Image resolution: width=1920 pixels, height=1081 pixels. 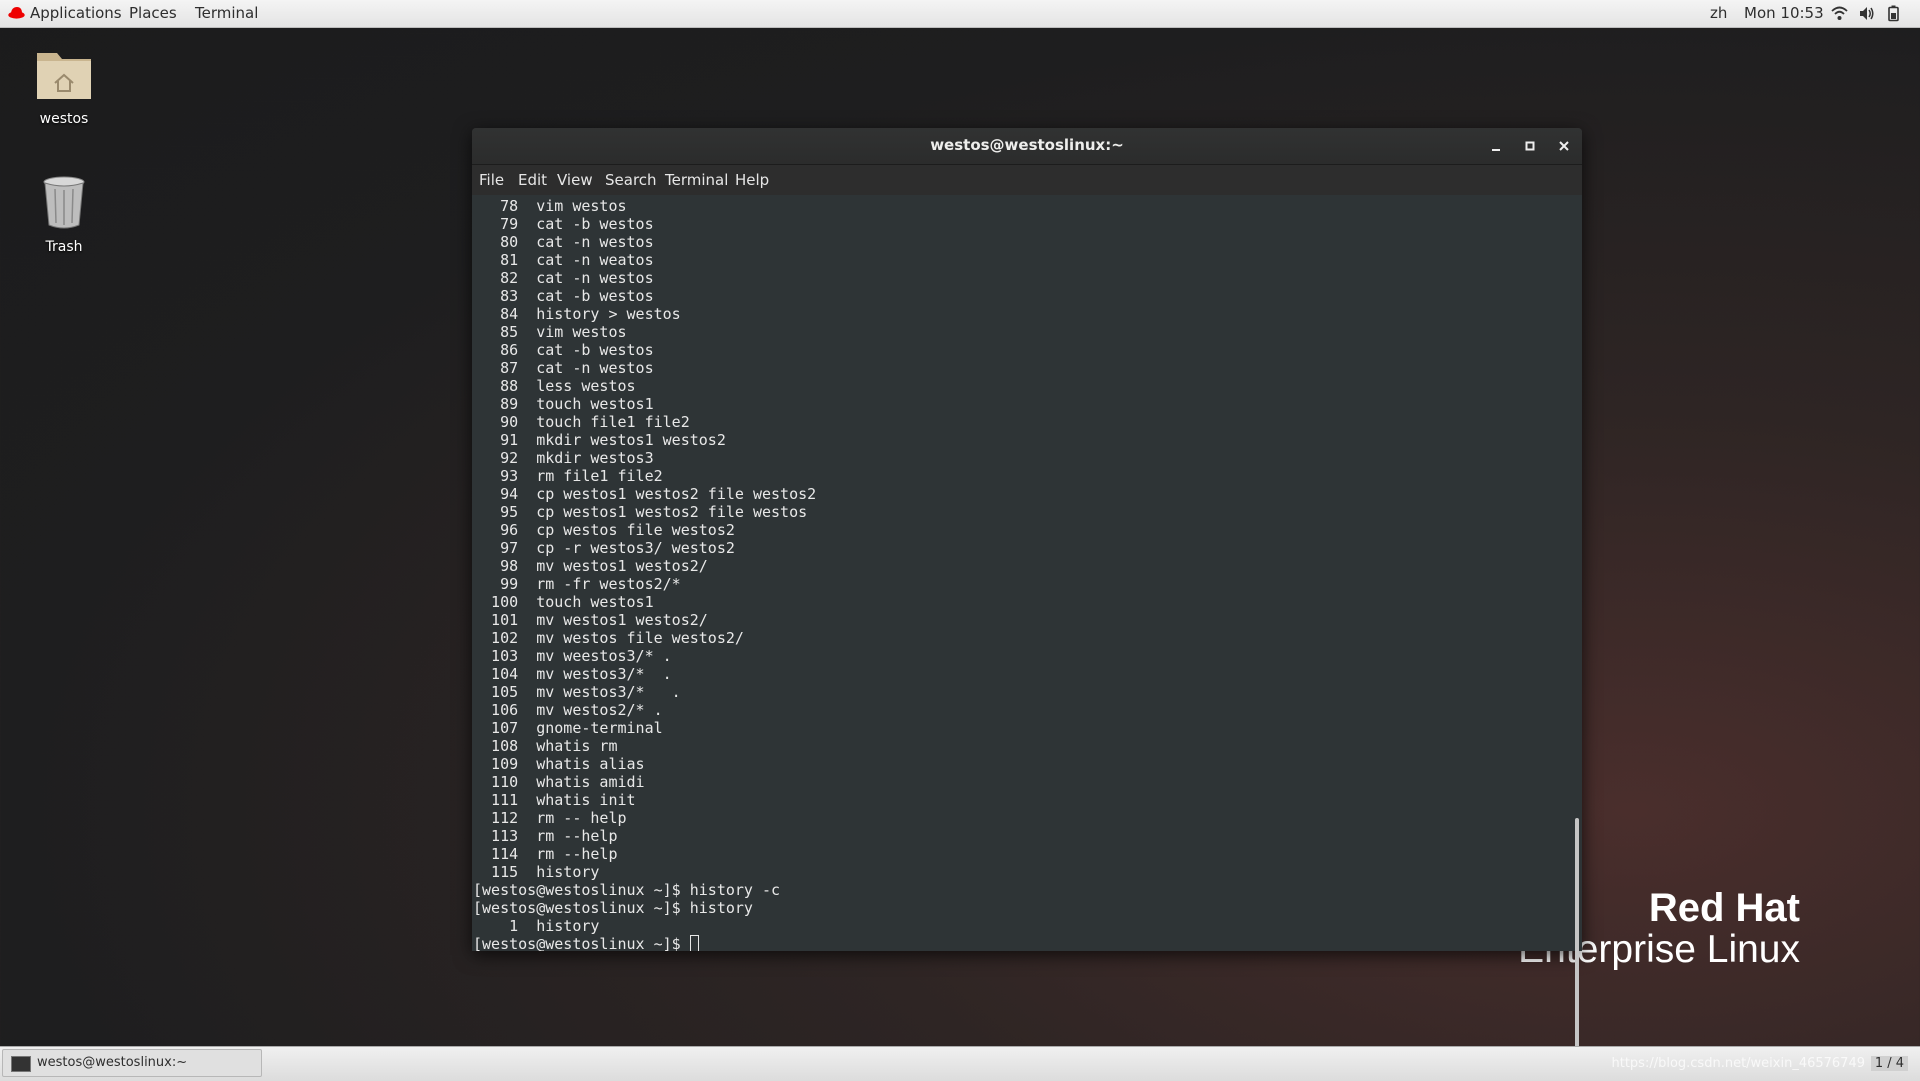 I want to click on terminal-line: 93 rm file1 file2, so click(x=568, y=476).